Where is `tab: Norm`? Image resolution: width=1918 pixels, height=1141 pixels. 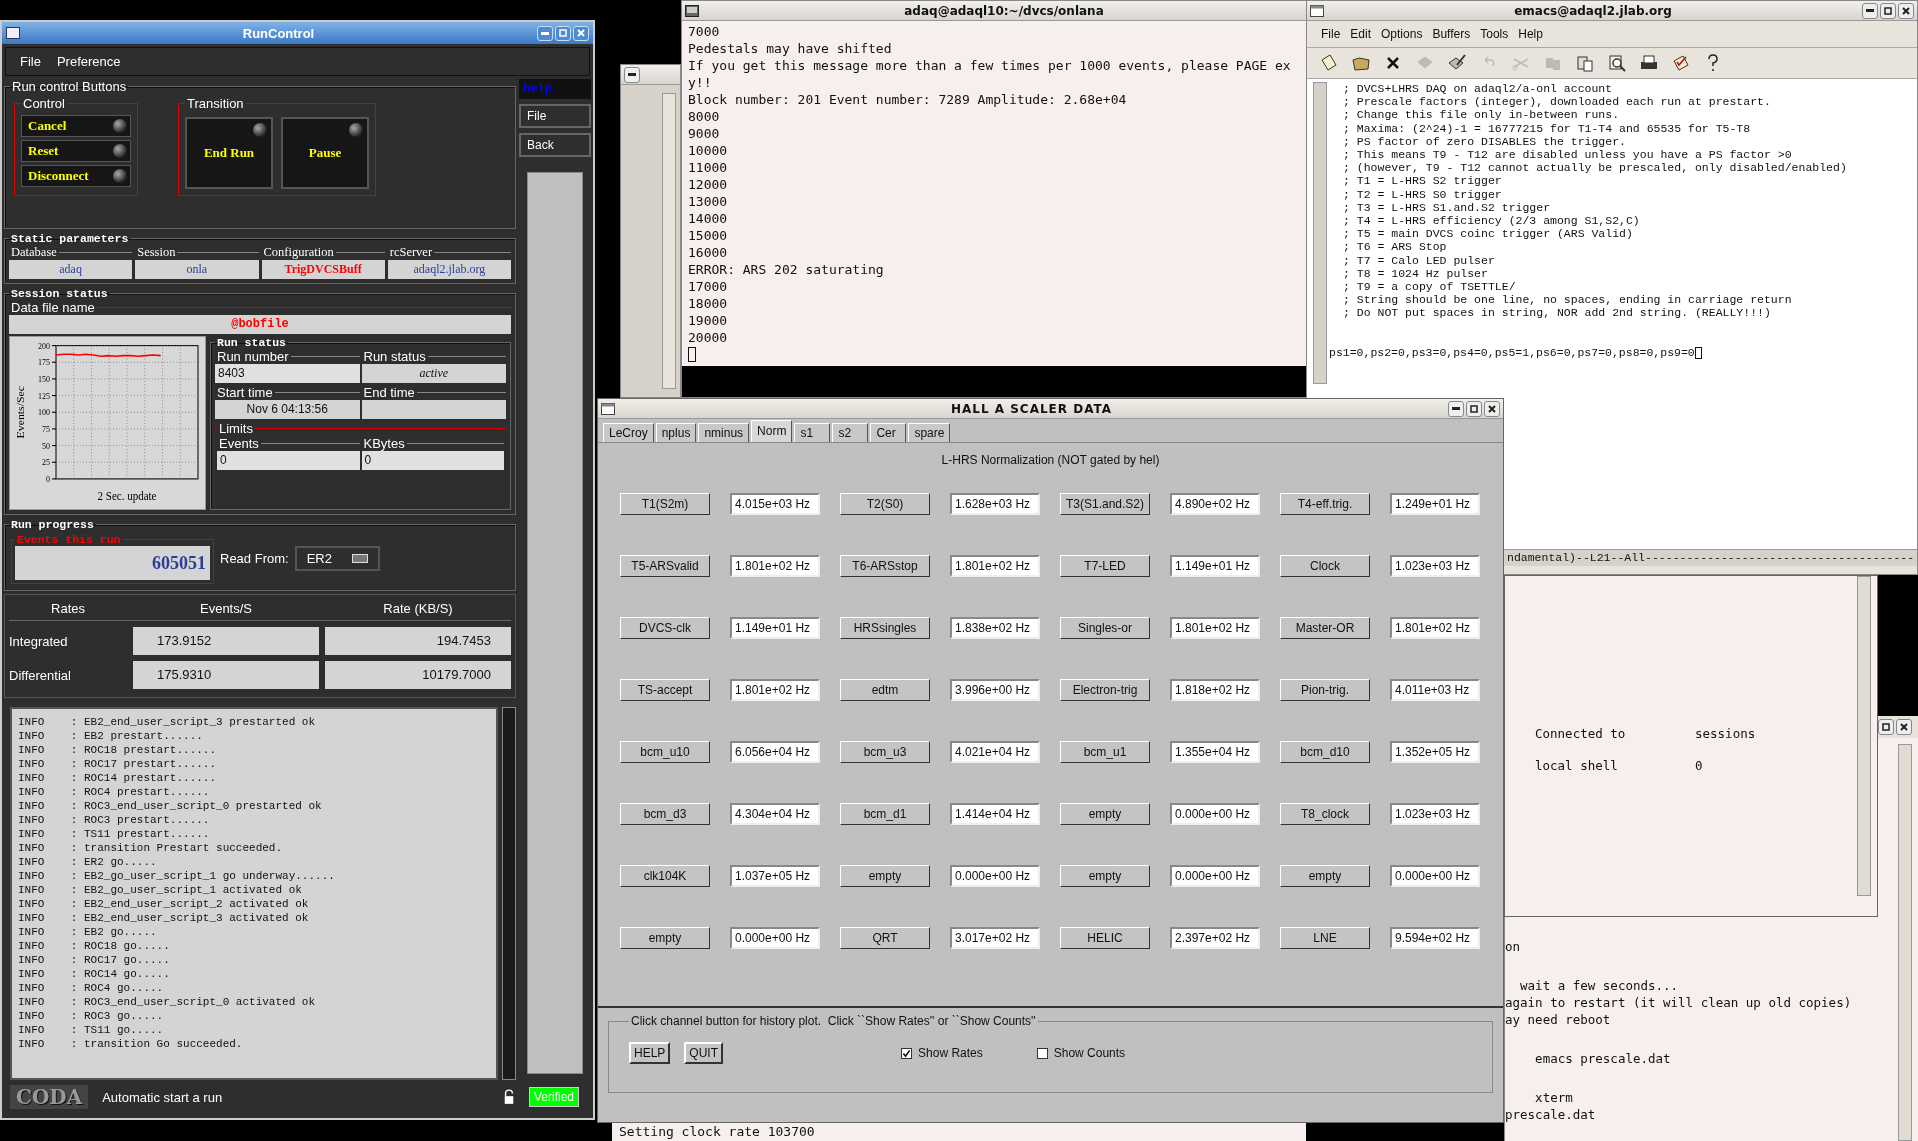
tab: Norm is located at coordinates (772, 431).